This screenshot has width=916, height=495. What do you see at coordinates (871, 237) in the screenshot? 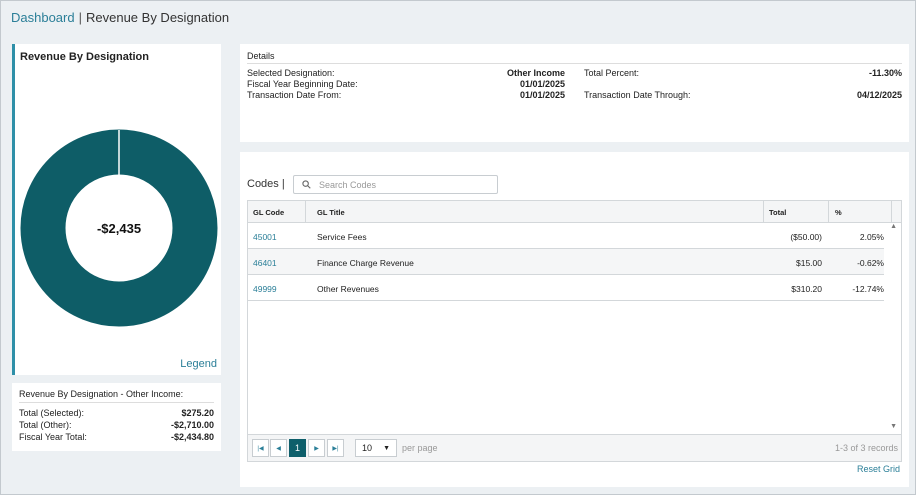
I see `percent-cell: 2.05%` at bounding box center [871, 237].